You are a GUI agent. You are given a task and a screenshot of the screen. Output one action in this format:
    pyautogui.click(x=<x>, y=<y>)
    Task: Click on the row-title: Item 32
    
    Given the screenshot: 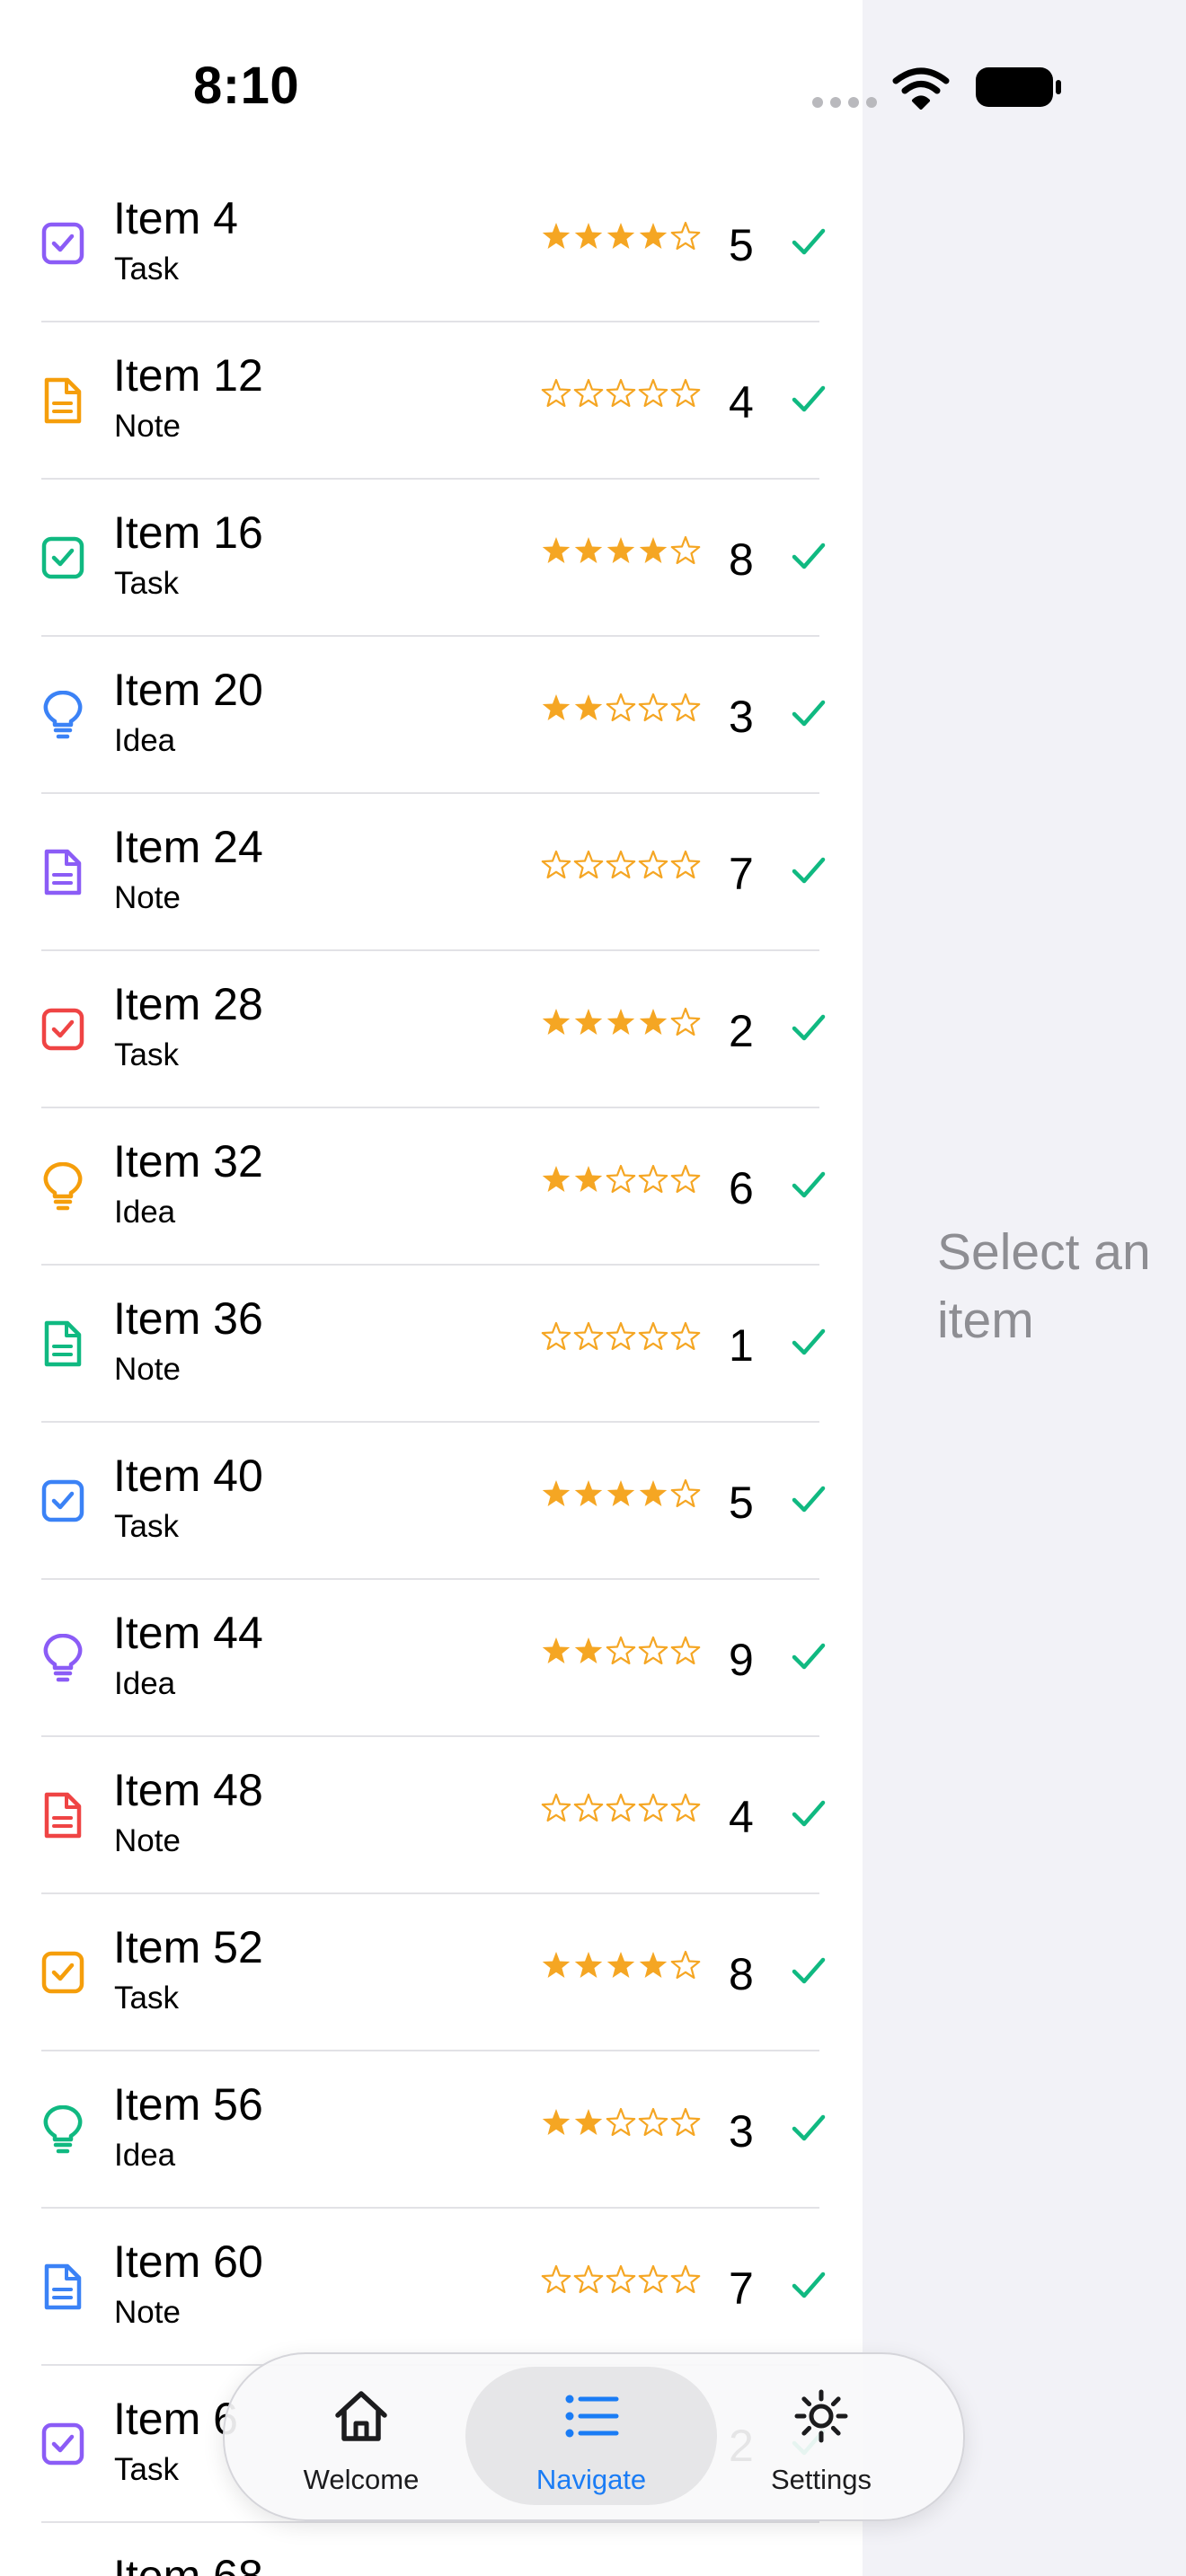 What is the action you would take?
    pyautogui.click(x=188, y=1161)
    